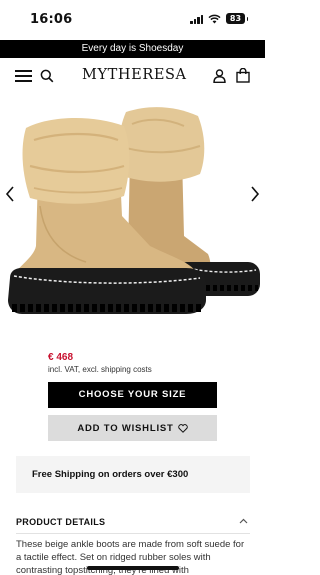 This screenshot has height=575, width=320. What do you see at coordinates (182, 428) in the screenshot?
I see `heart-icon` at bounding box center [182, 428].